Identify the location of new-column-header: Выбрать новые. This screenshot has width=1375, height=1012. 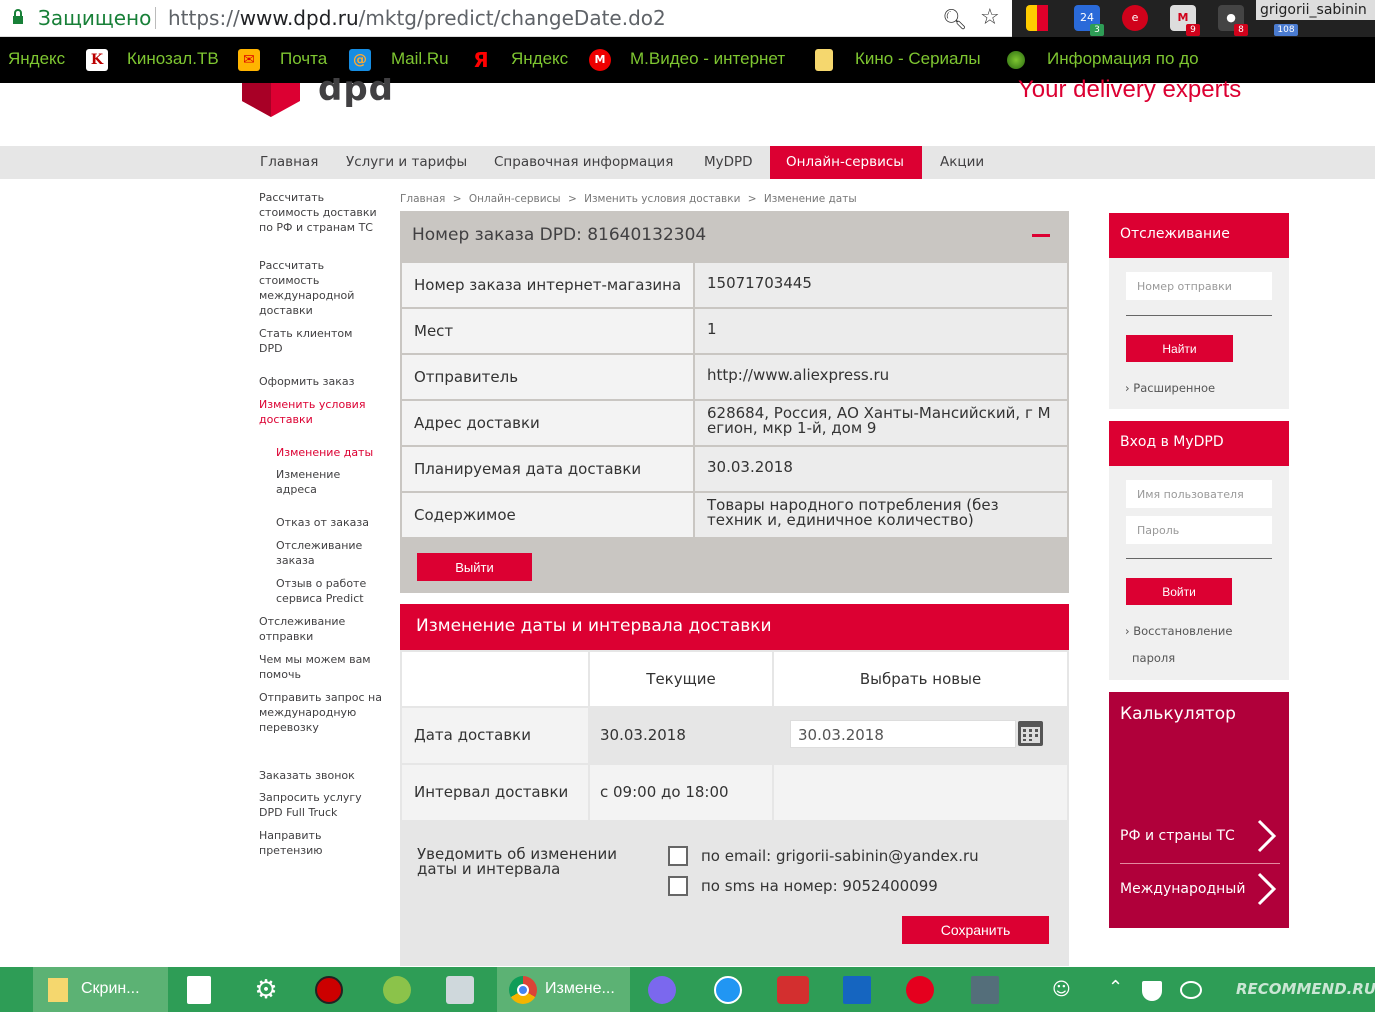
(920, 679).